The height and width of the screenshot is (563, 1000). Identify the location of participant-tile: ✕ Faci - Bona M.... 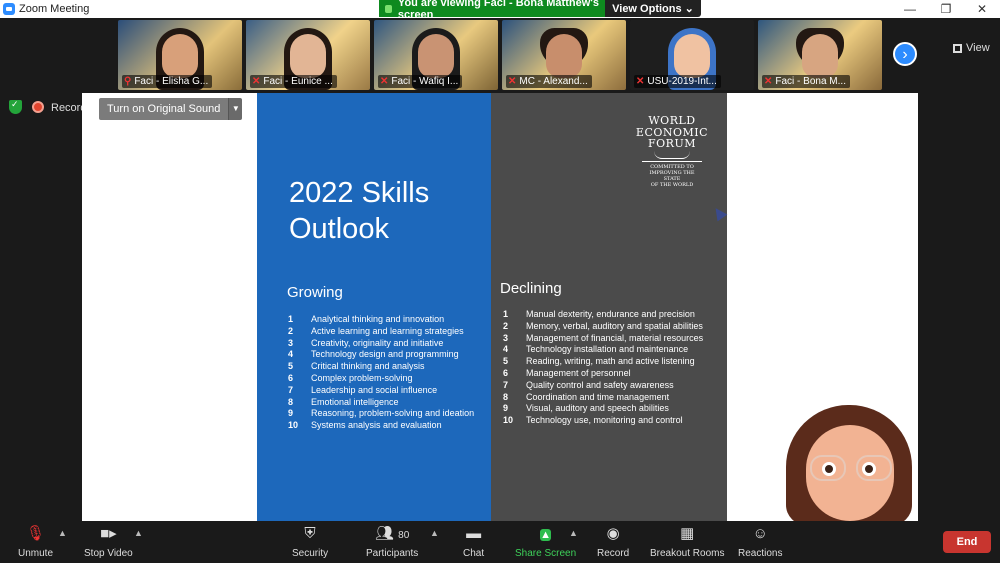
(820, 55).